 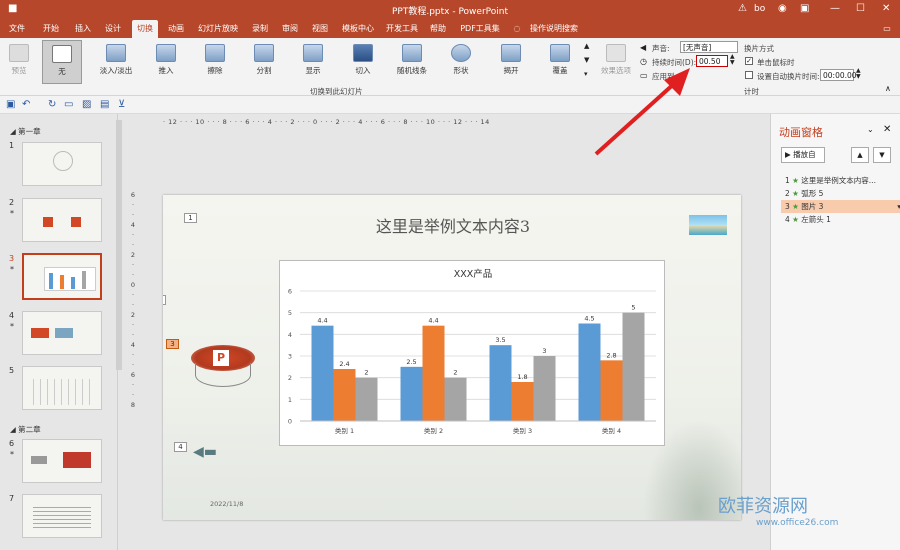 What do you see at coordinates (121, 104) in the screenshot?
I see `customize-qat-icon: ⊻` at bounding box center [121, 104].